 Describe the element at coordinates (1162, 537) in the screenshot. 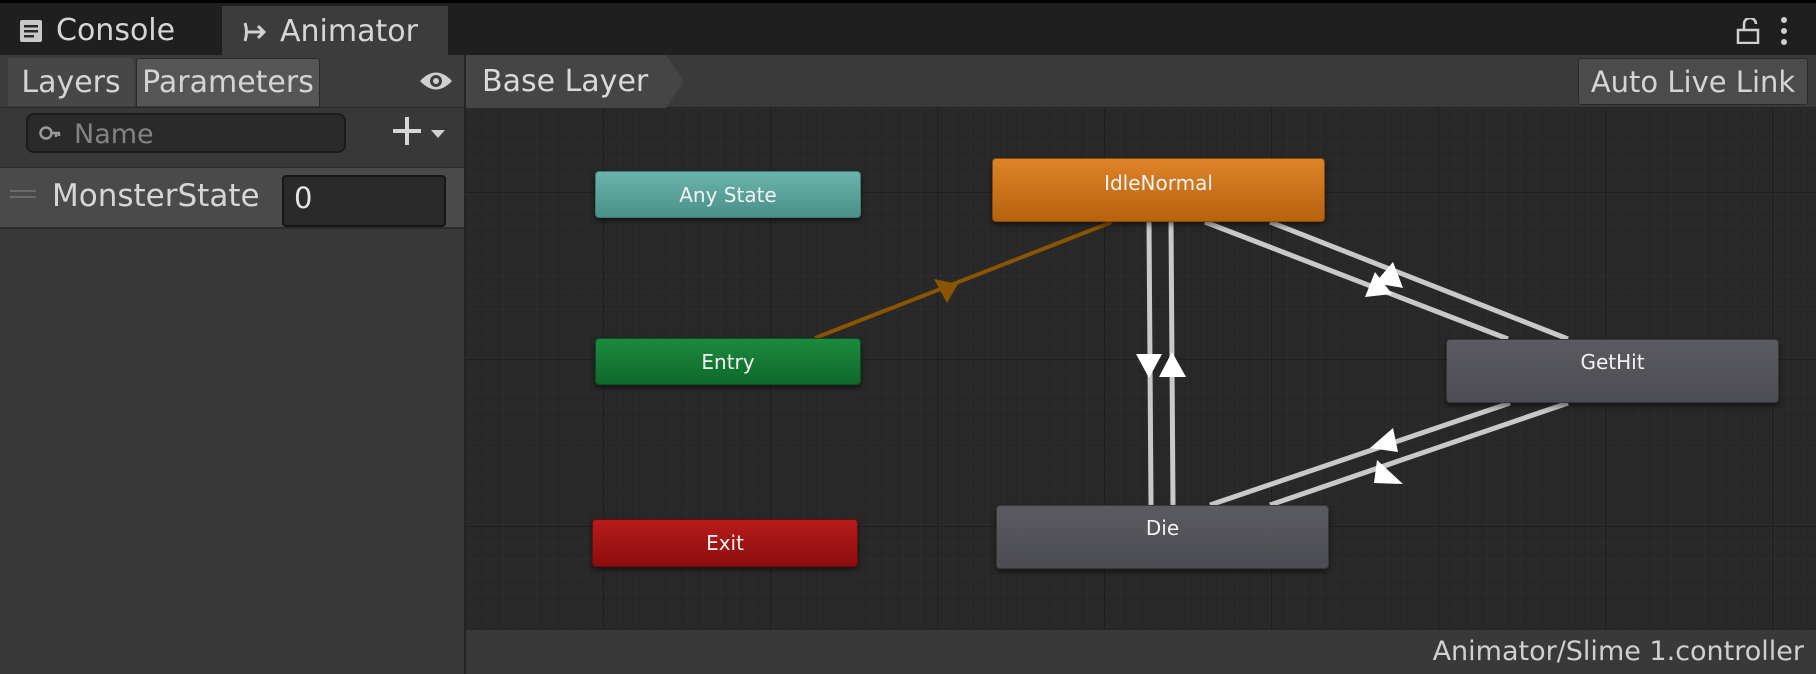

I see `state-die: Die` at that location.